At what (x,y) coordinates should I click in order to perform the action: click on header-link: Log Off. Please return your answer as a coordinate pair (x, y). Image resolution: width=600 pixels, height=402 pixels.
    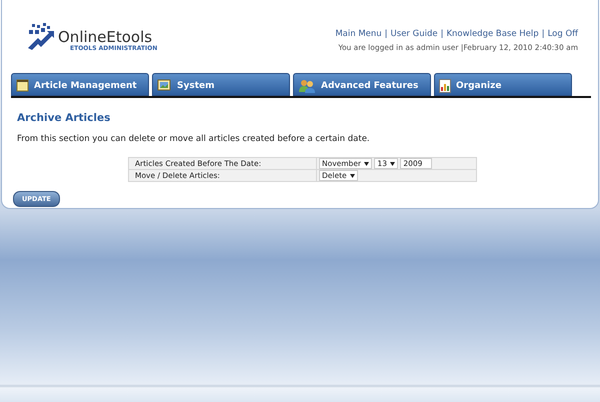
    Looking at the image, I should click on (563, 34).